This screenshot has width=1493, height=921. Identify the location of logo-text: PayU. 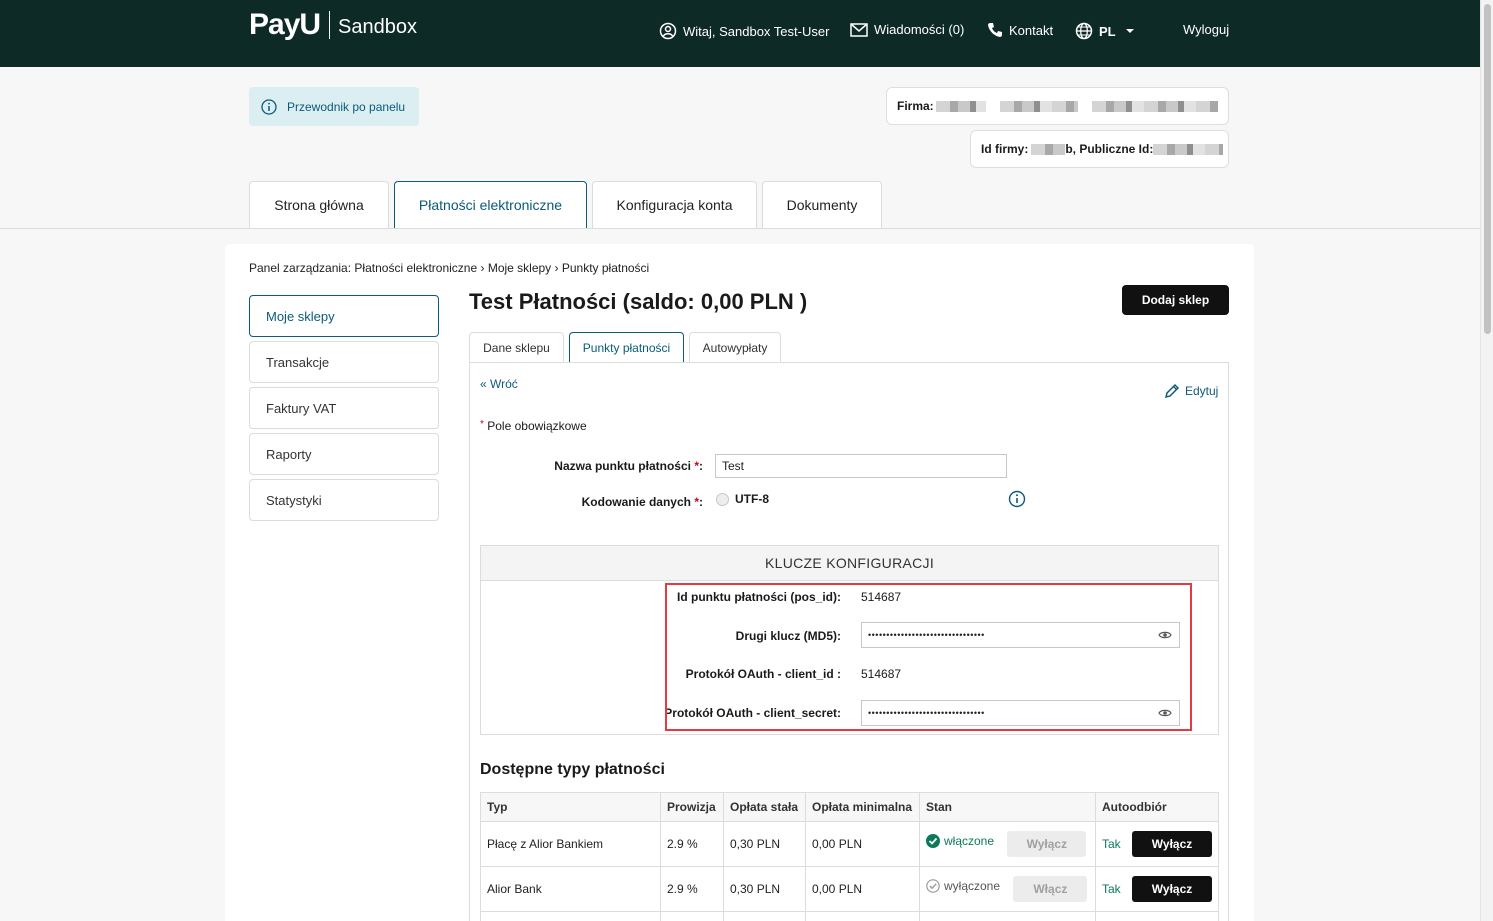
(285, 24).